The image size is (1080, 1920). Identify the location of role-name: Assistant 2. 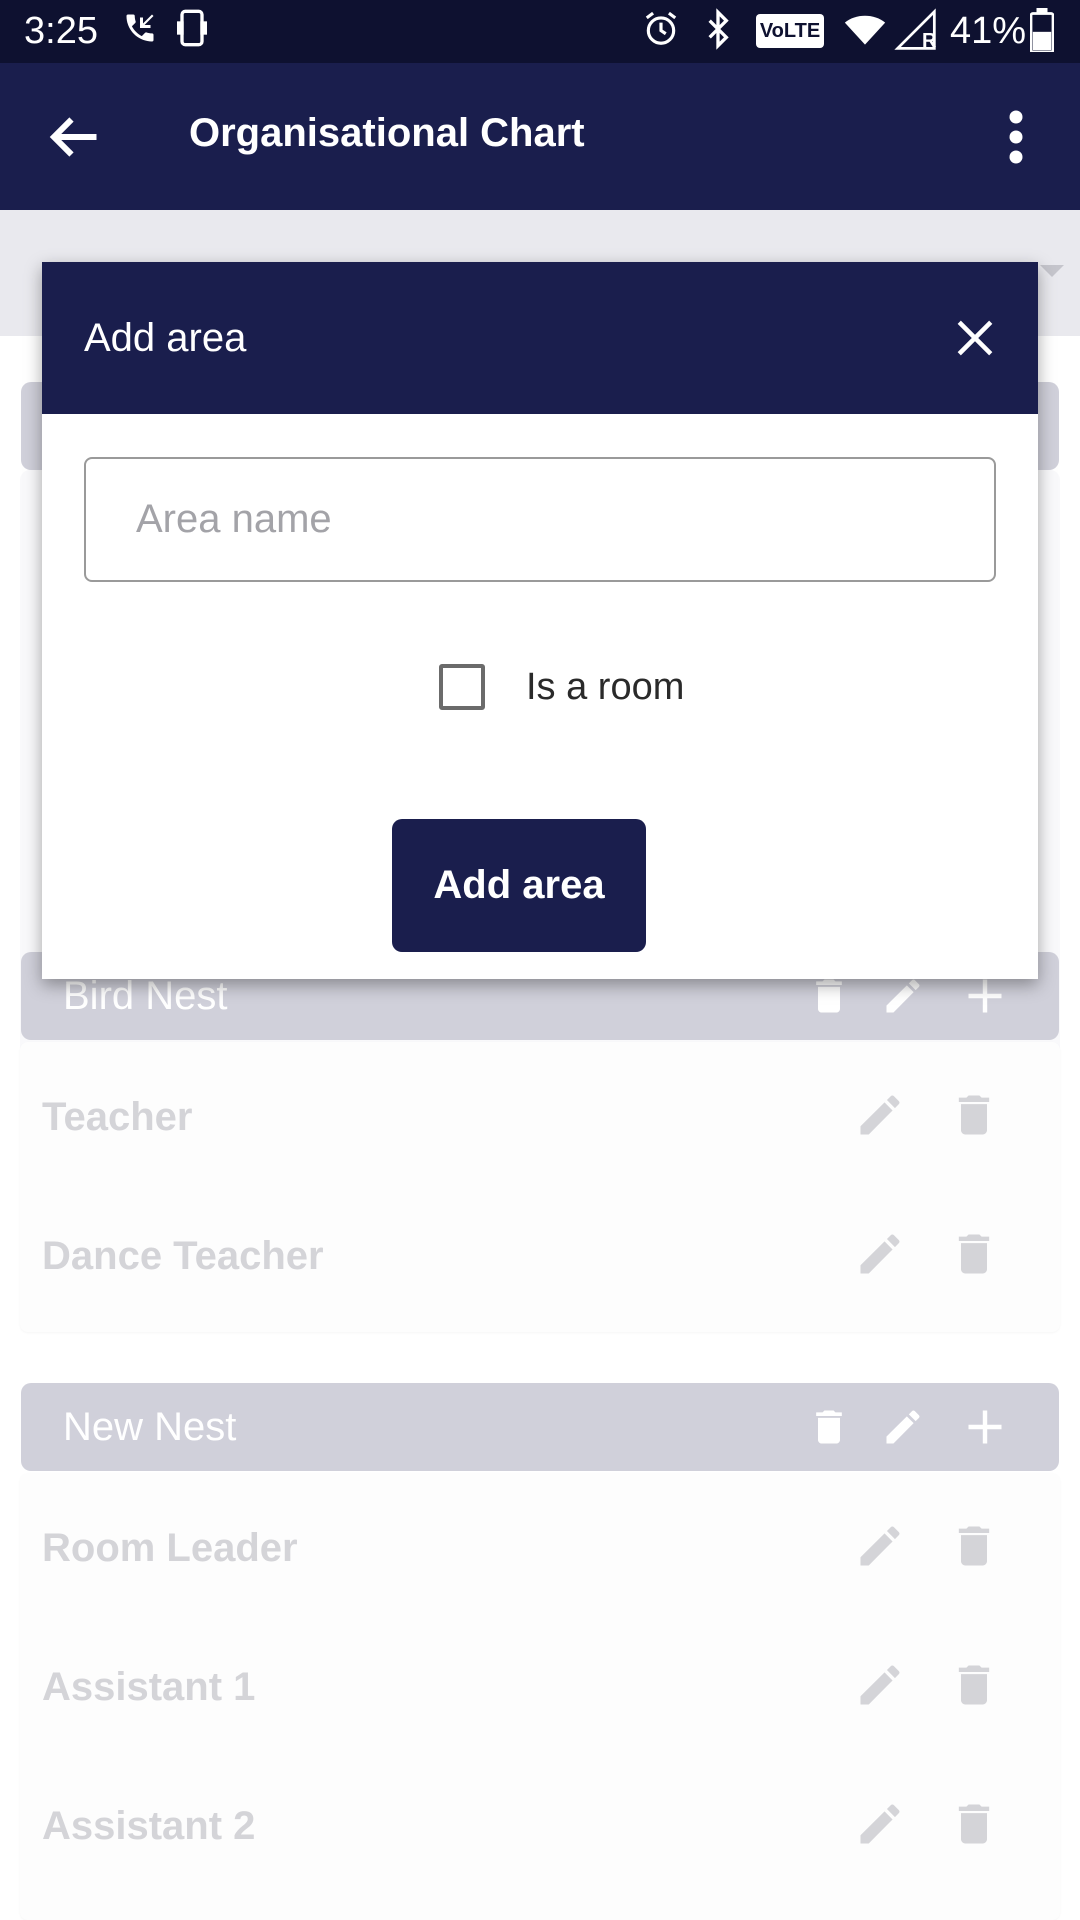
(149, 1826).